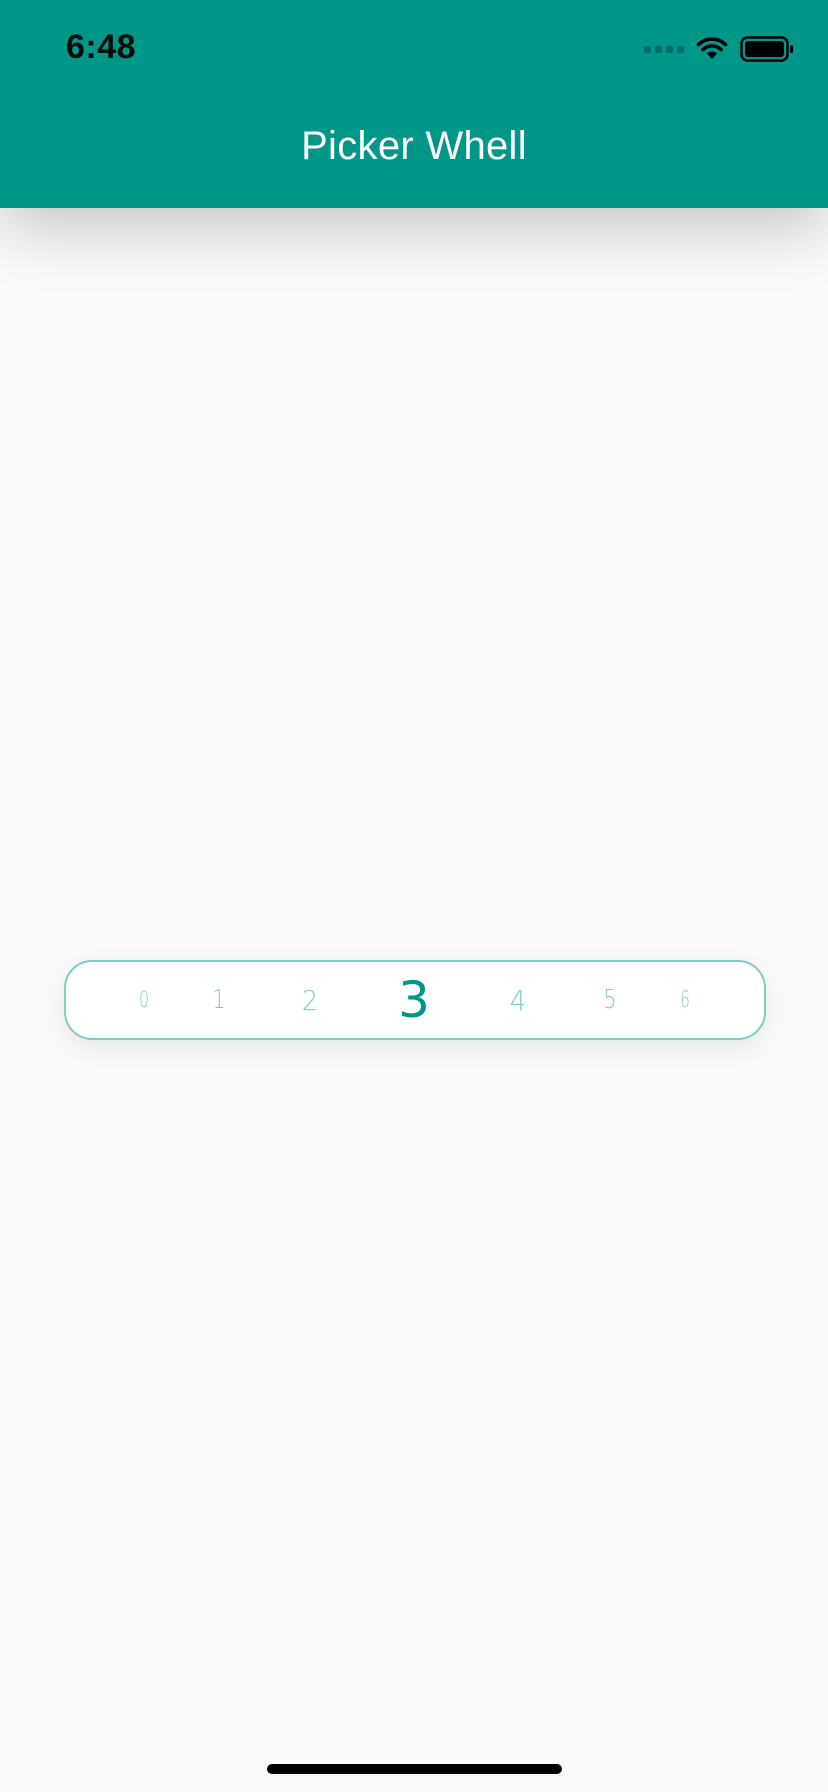 This screenshot has height=1792, width=828. Describe the element at coordinates (101, 47) in the screenshot. I see `status-time: 6:48` at that location.